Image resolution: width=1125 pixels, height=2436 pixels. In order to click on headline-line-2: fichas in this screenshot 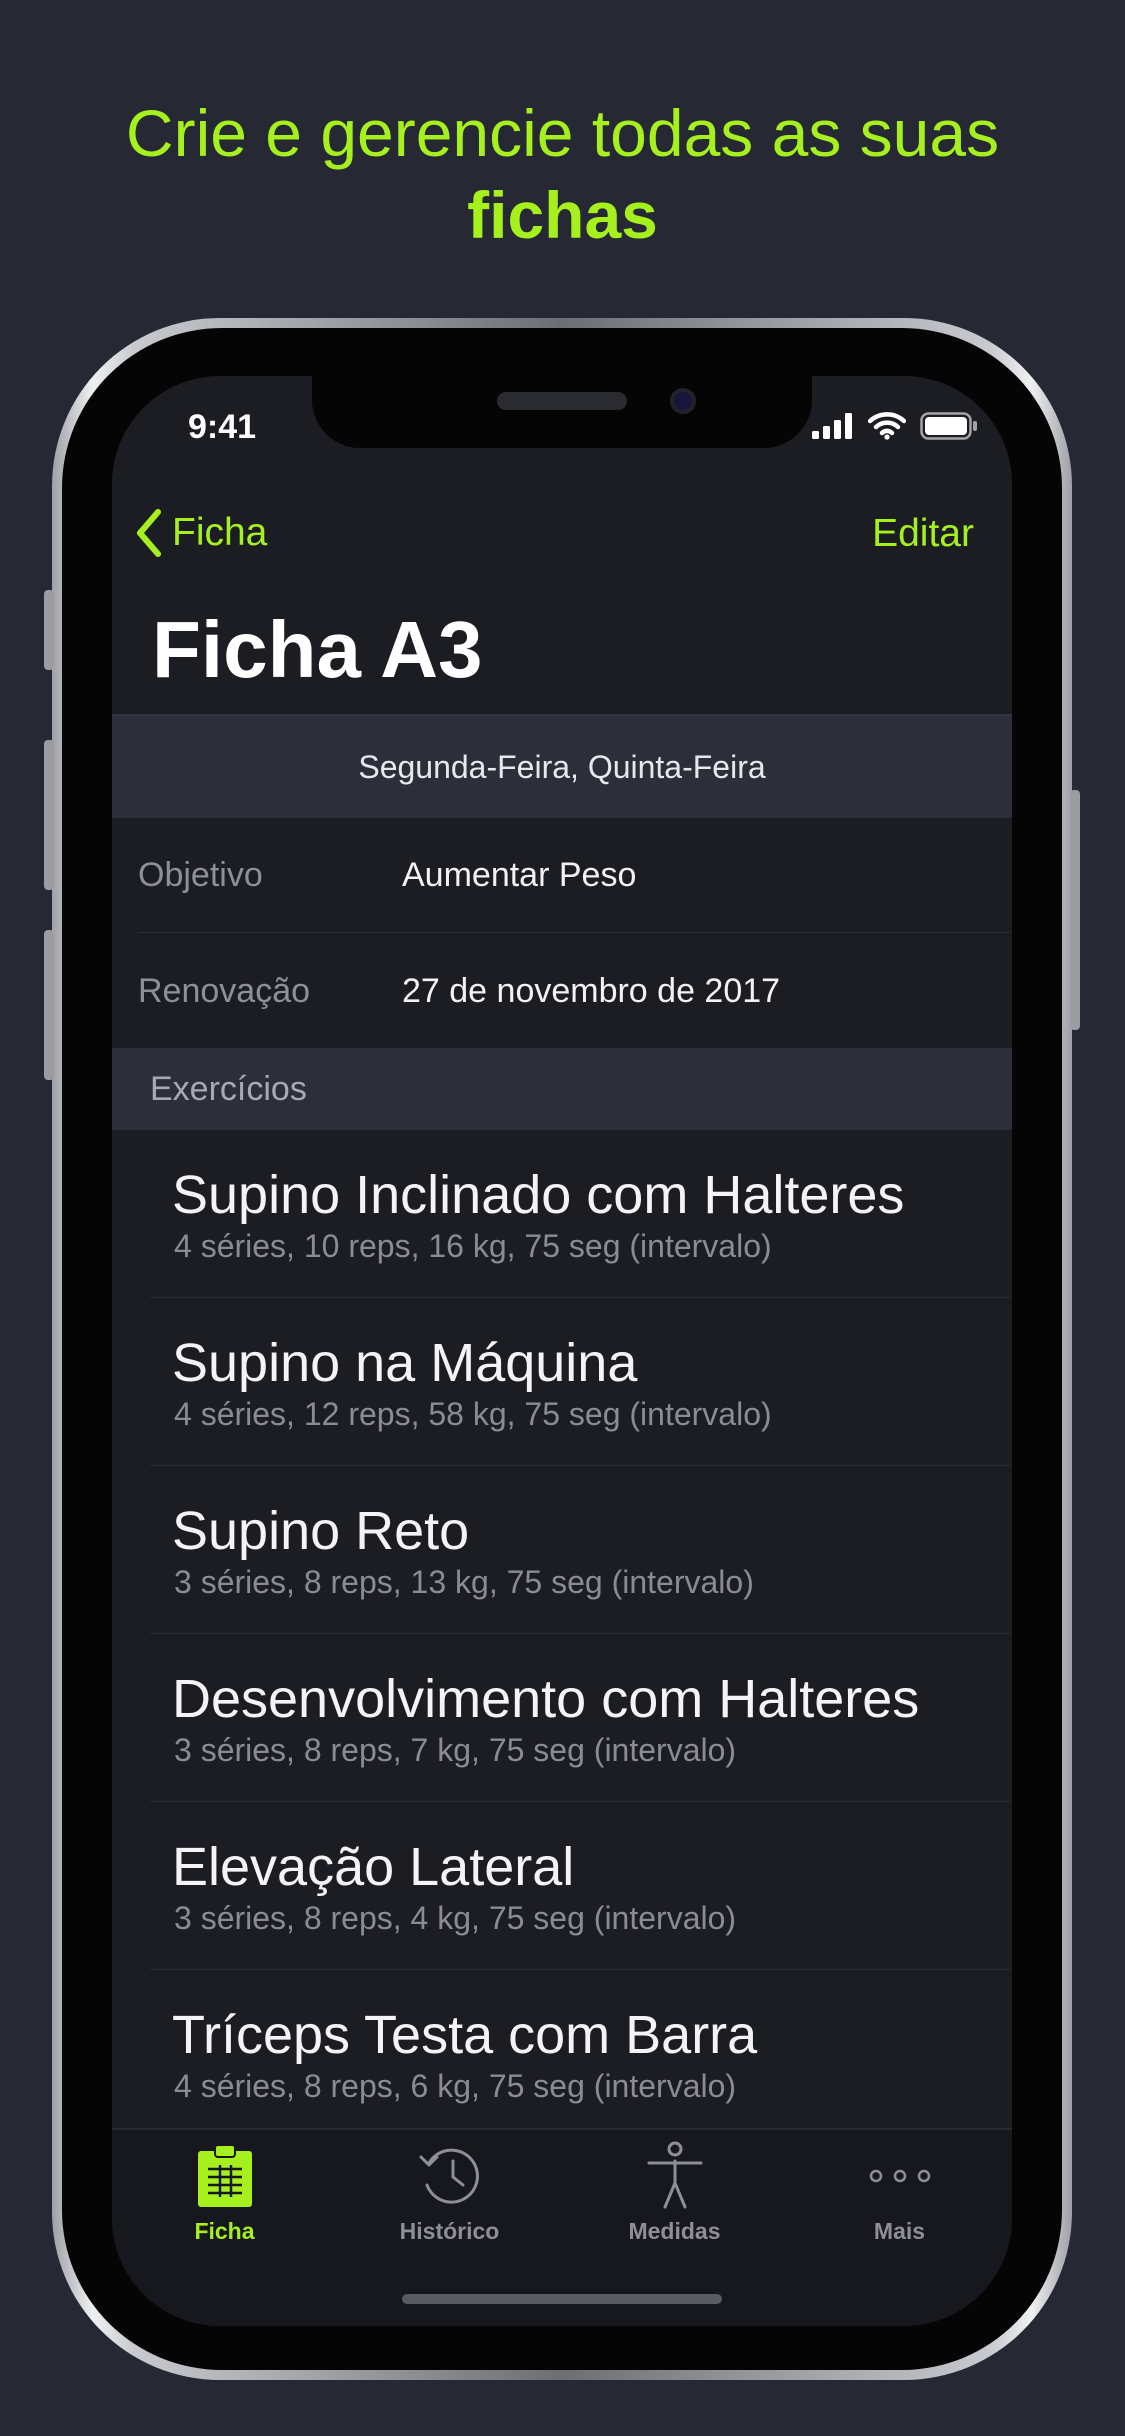, I will do `click(562, 215)`.